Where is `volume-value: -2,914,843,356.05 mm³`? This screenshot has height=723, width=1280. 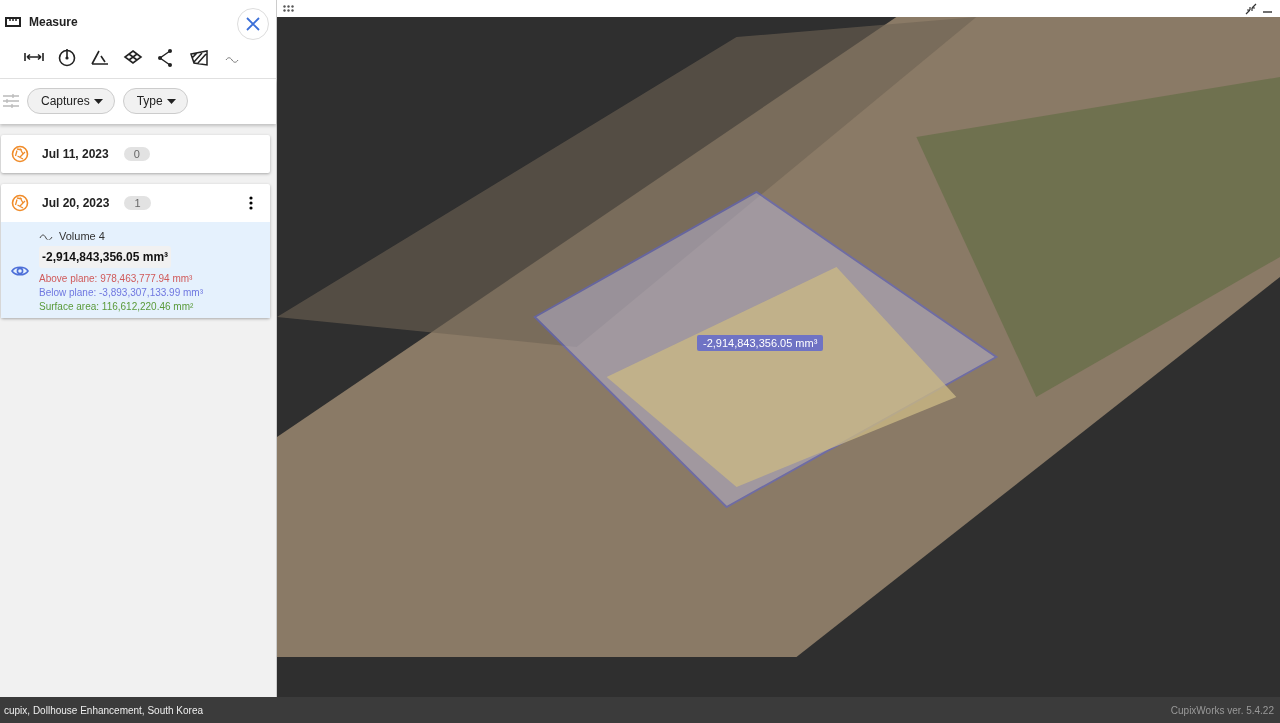 volume-value: -2,914,843,356.05 mm³ is located at coordinates (105, 257).